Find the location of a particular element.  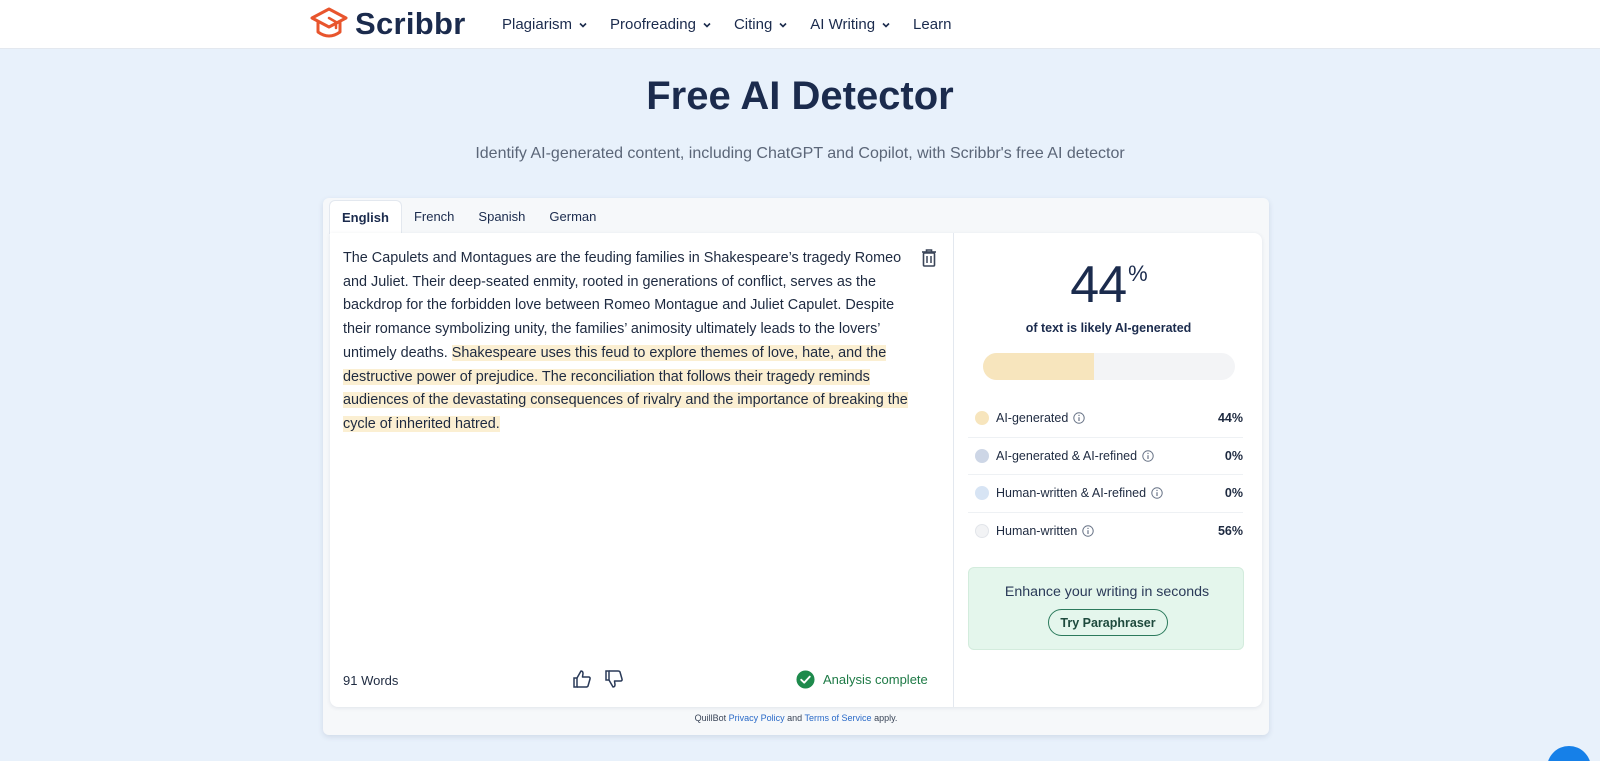

ai-progress-fill is located at coordinates (1038, 366).